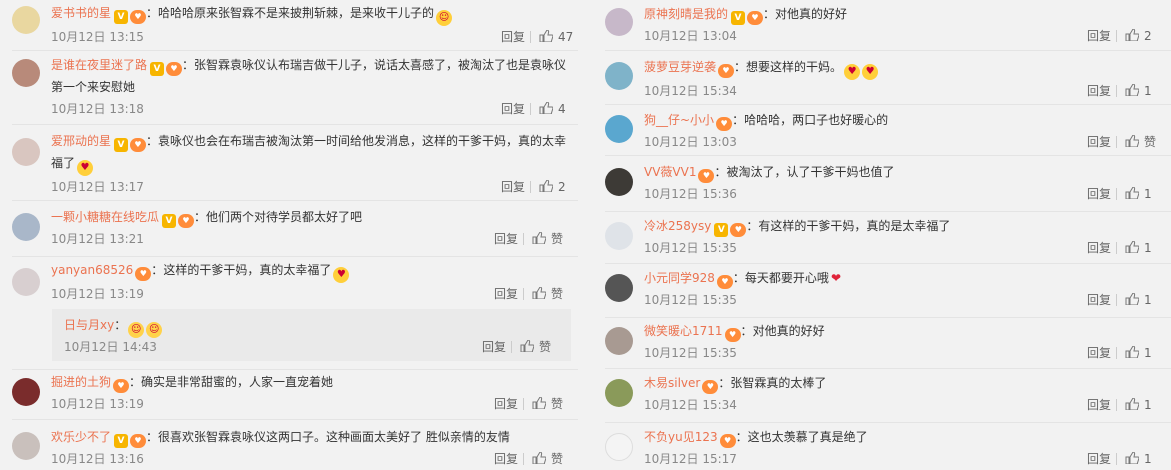  What do you see at coordinates (566, 37) in the screenshot?
I see `like-count: 47` at bounding box center [566, 37].